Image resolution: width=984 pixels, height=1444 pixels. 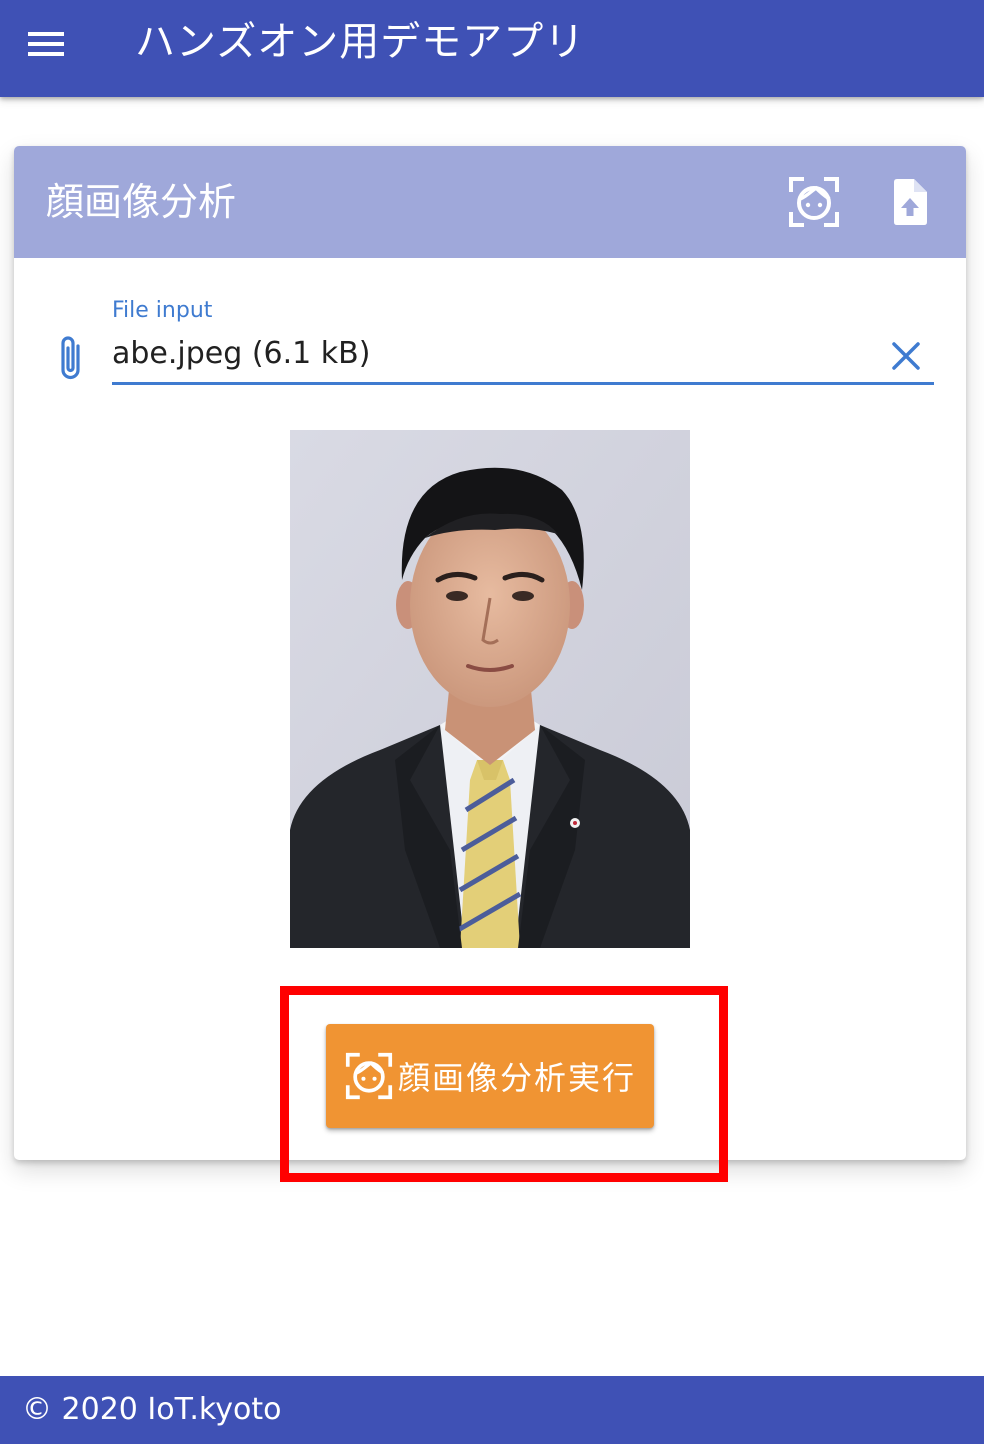 What do you see at coordinates (72, 358) in the screenshot?
I see `paperclip-icon` at bounding box center [72, 358].